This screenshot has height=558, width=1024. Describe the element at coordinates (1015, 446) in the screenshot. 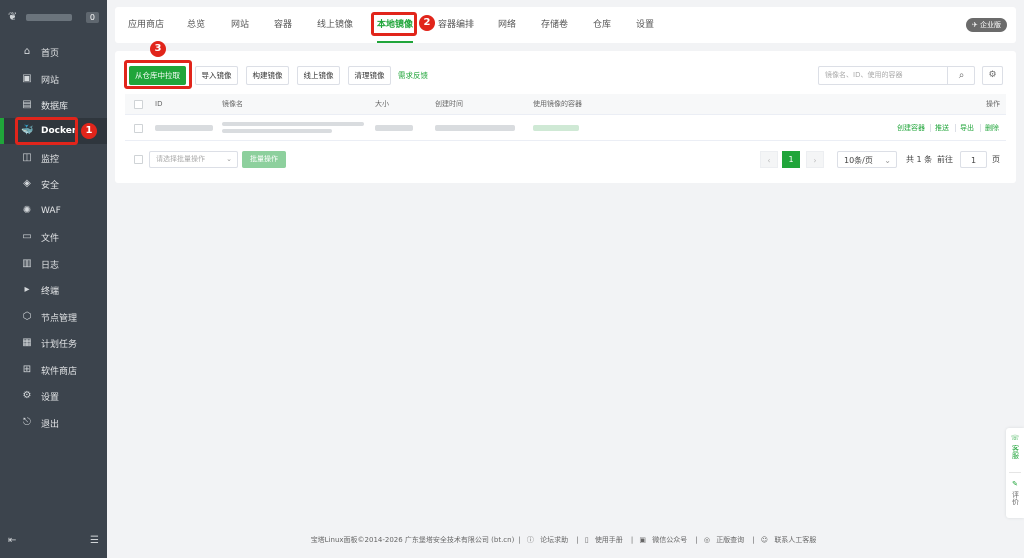

I see `float-service-button: ☏ 客服` at that location.